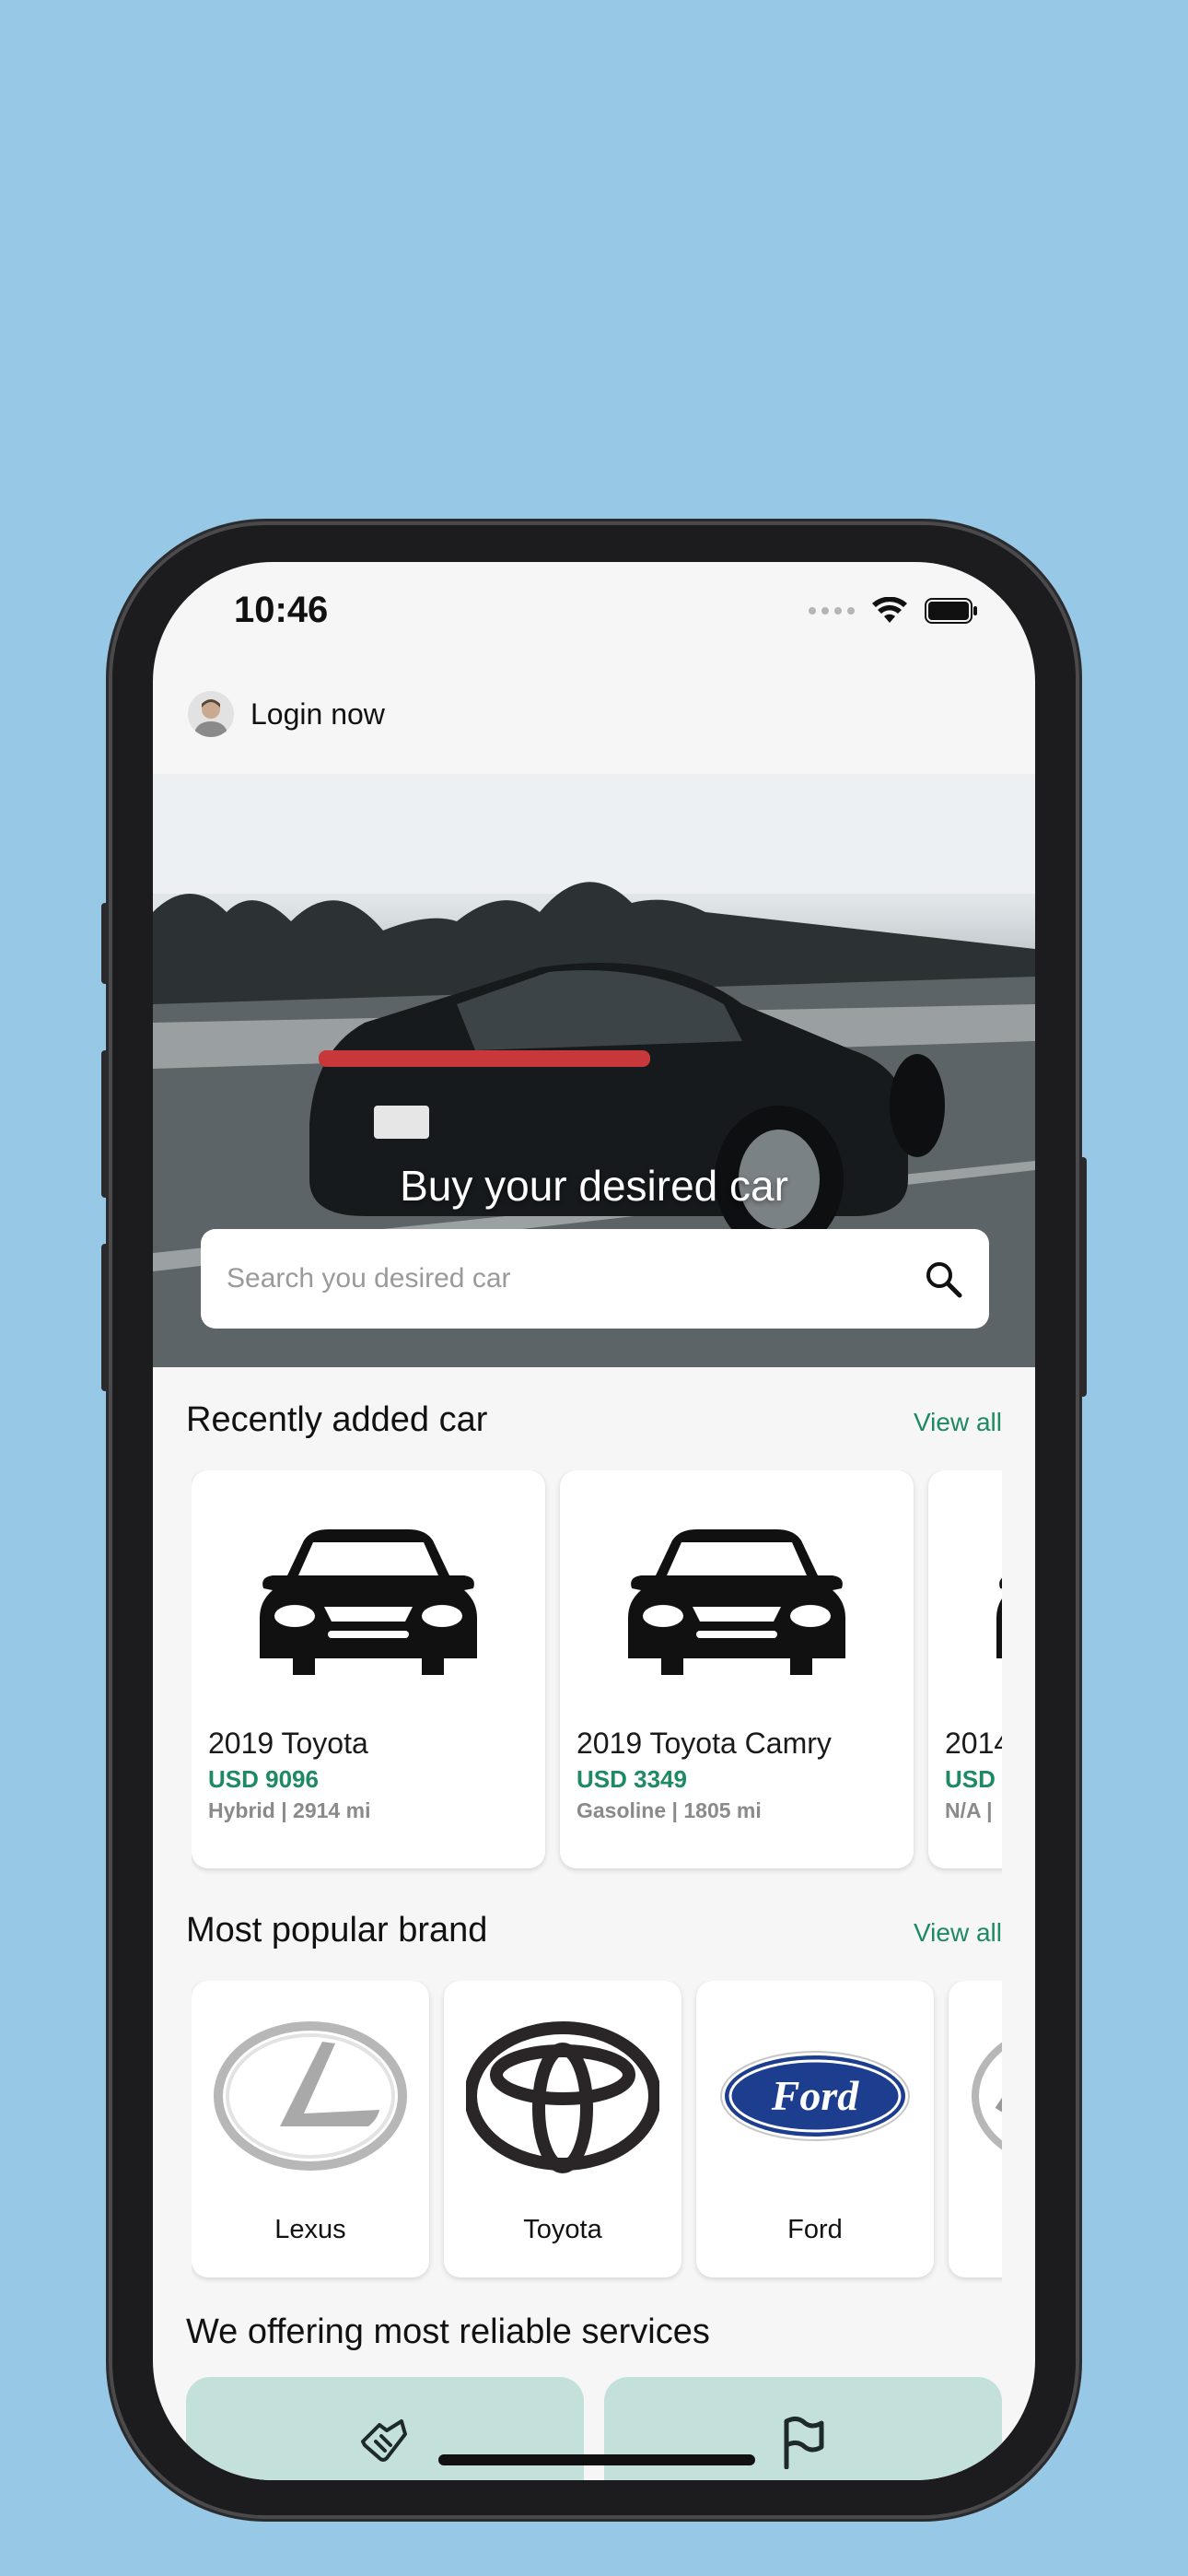  I want to click on brands-carousel: Lexus Toyota Ford Ford, so click(597, 2133).